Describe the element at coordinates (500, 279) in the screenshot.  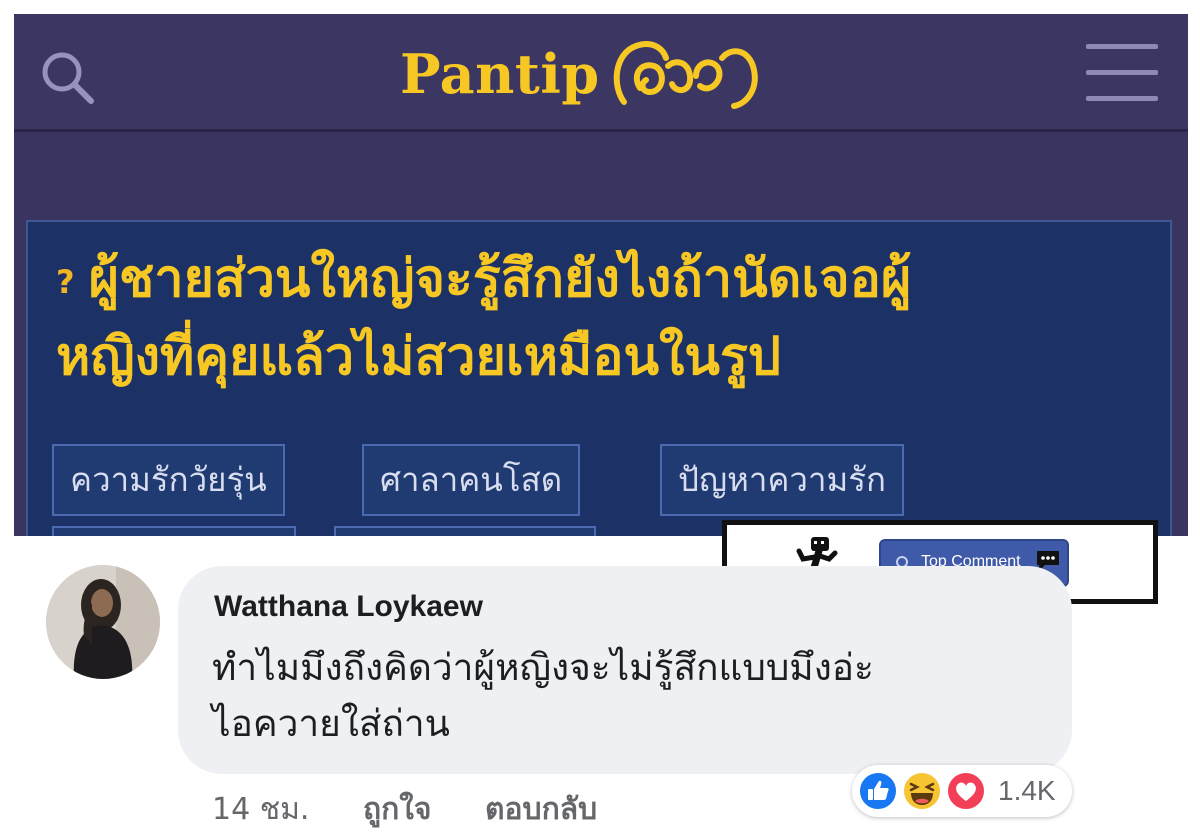
I see `topic-title-line1: ผู้ชายส่วนใหญ่จะรู้สึกยังไงถ้านัดเจอผู้` at that location.